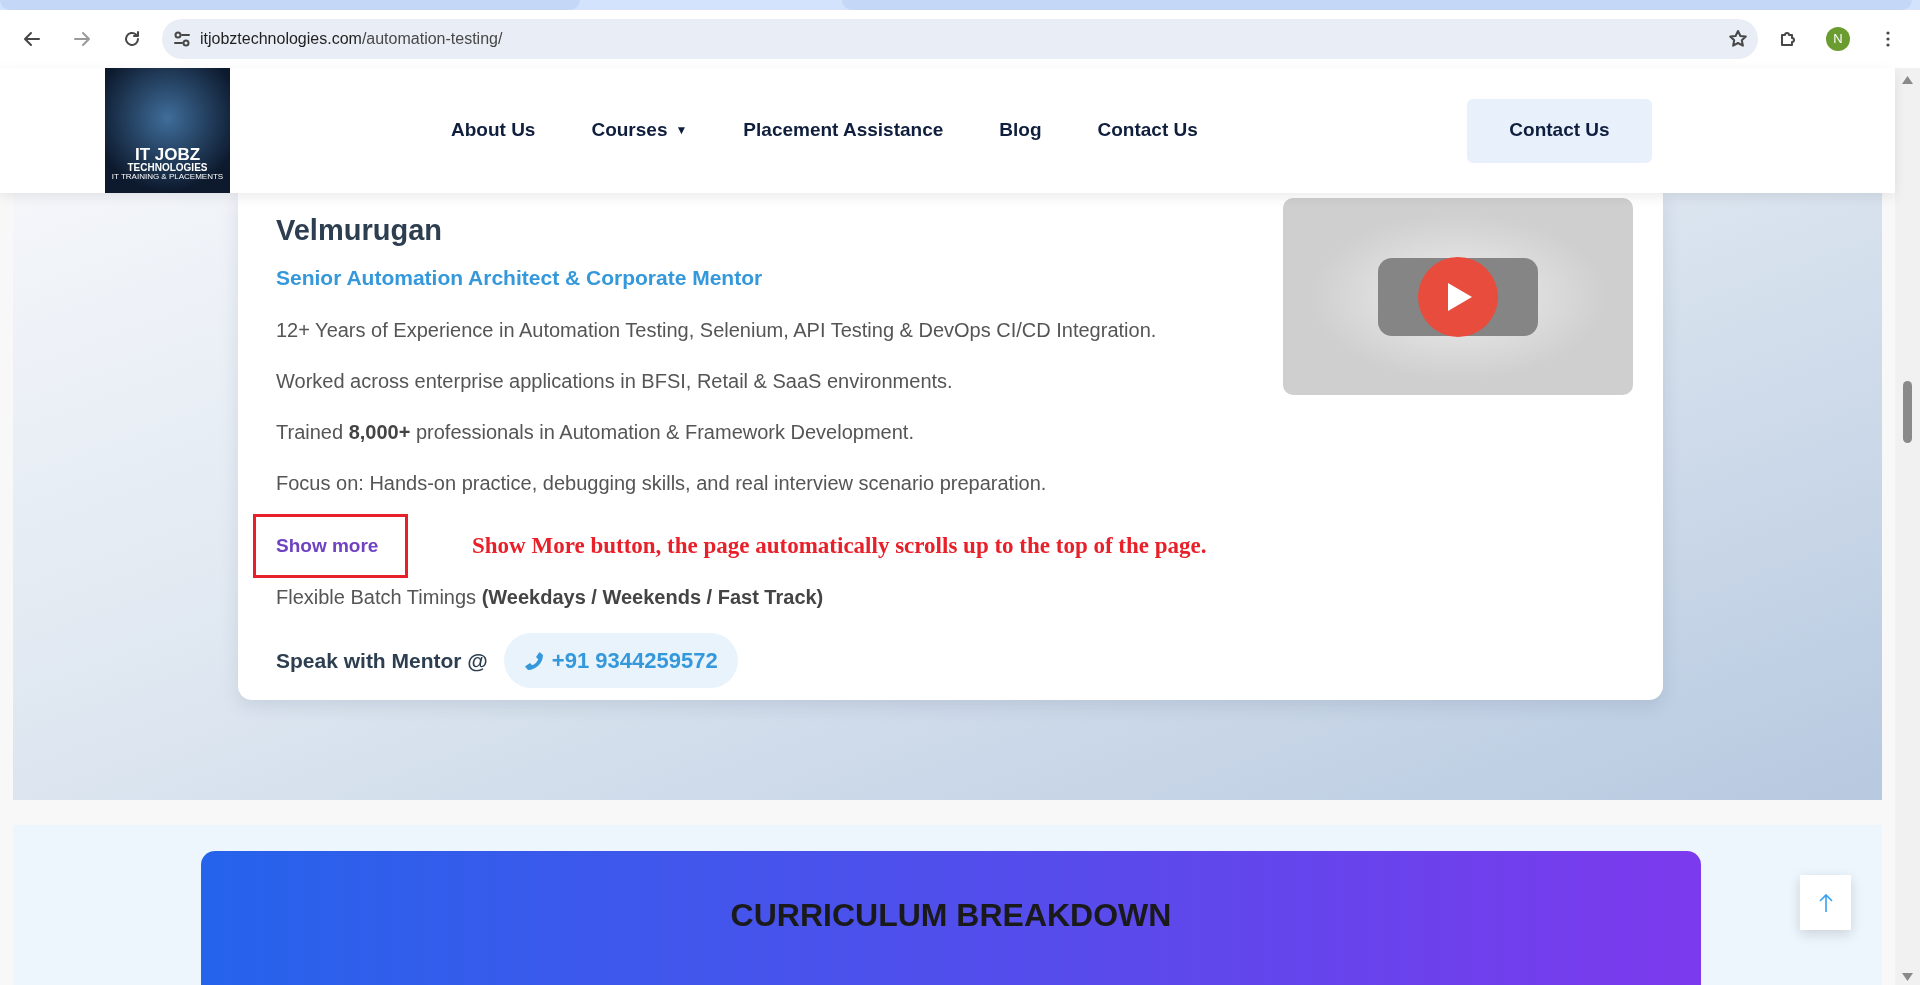 This screenshot has height=985, width=1920. Describe the element at coordinates (132, 39) in the screenshot. I see `reload-icon` at that location.